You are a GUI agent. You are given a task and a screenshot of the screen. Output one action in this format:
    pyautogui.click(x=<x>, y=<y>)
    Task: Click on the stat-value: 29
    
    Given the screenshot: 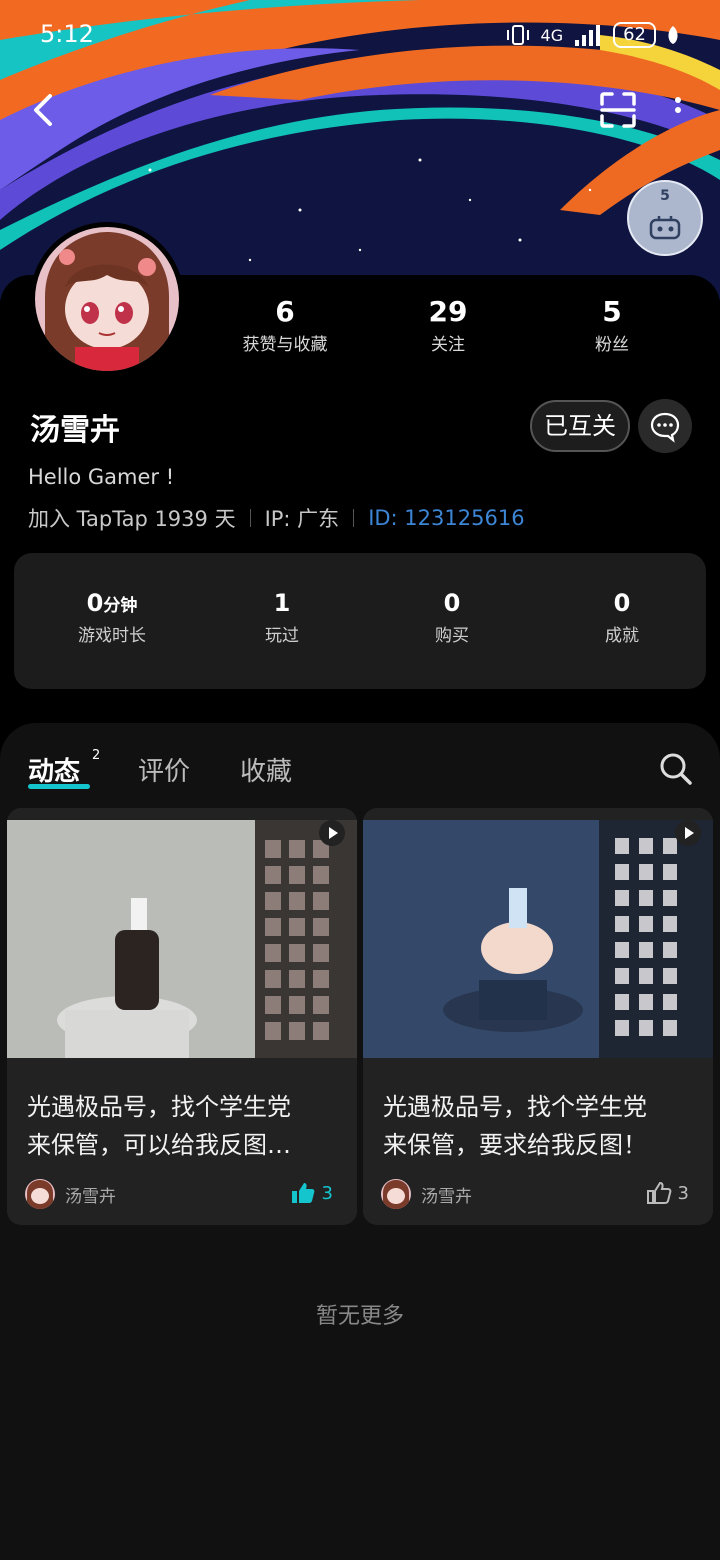 What is the action you would take?
    pyautogui.click(x=448, y=311)
    